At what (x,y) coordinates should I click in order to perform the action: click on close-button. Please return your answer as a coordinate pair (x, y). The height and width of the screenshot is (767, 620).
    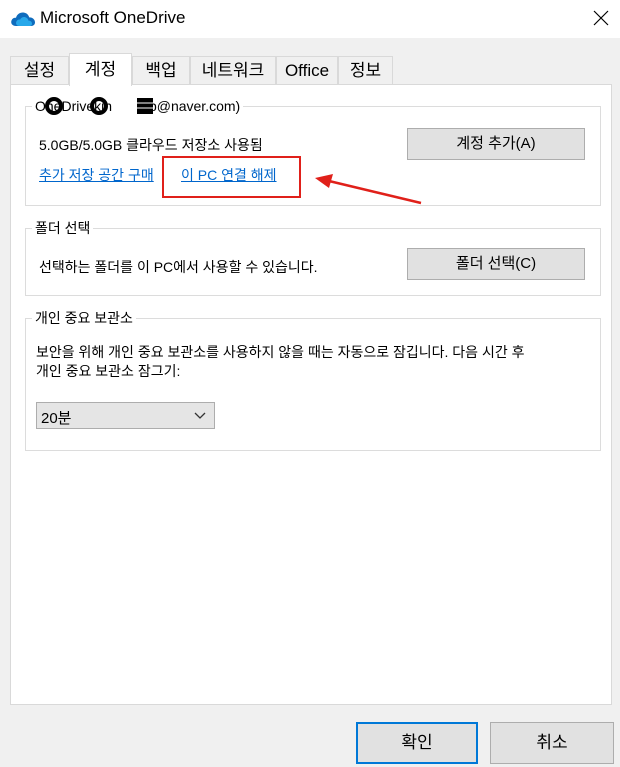
    Looking at the image, I should click on (601, 18).